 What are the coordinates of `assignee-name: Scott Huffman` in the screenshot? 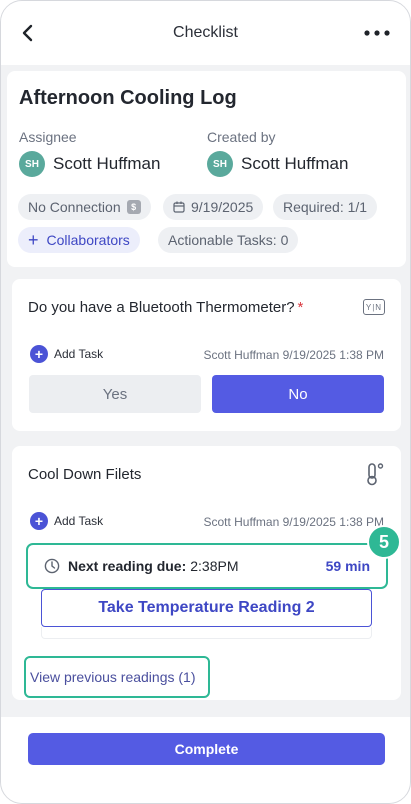 It's located at (107, 163).